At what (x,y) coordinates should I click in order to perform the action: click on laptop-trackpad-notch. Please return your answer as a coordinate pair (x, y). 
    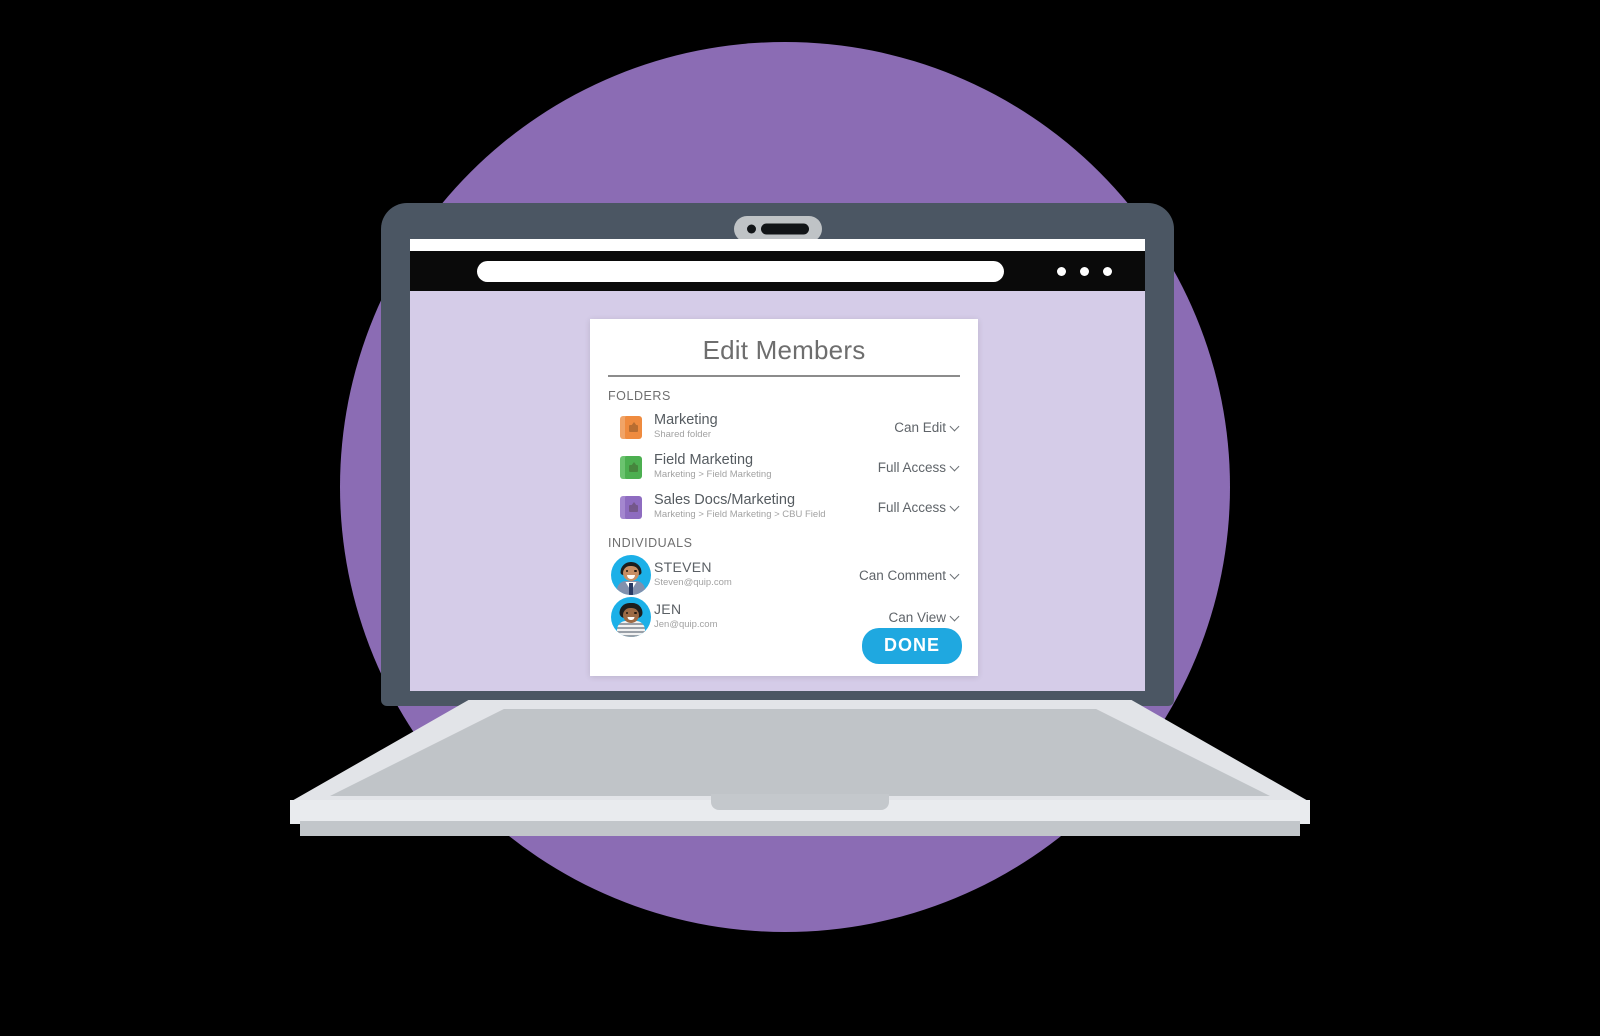
    Looking at the image, I should click on (800, 802).